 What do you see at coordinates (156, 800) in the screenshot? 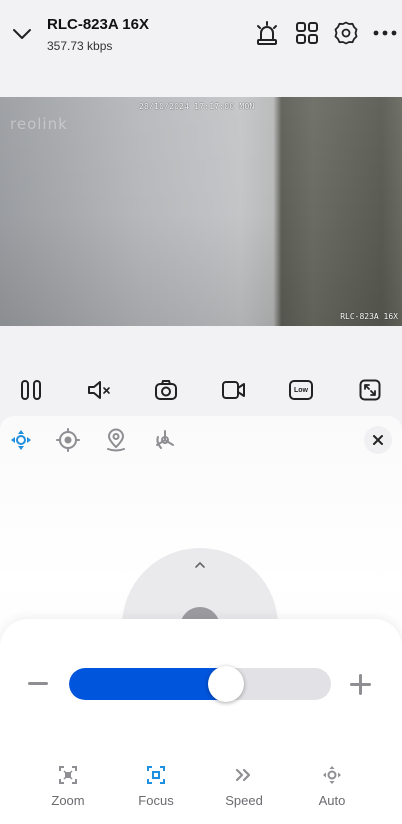
I see `mode-label: Focus` at bounding box center [156, 800].